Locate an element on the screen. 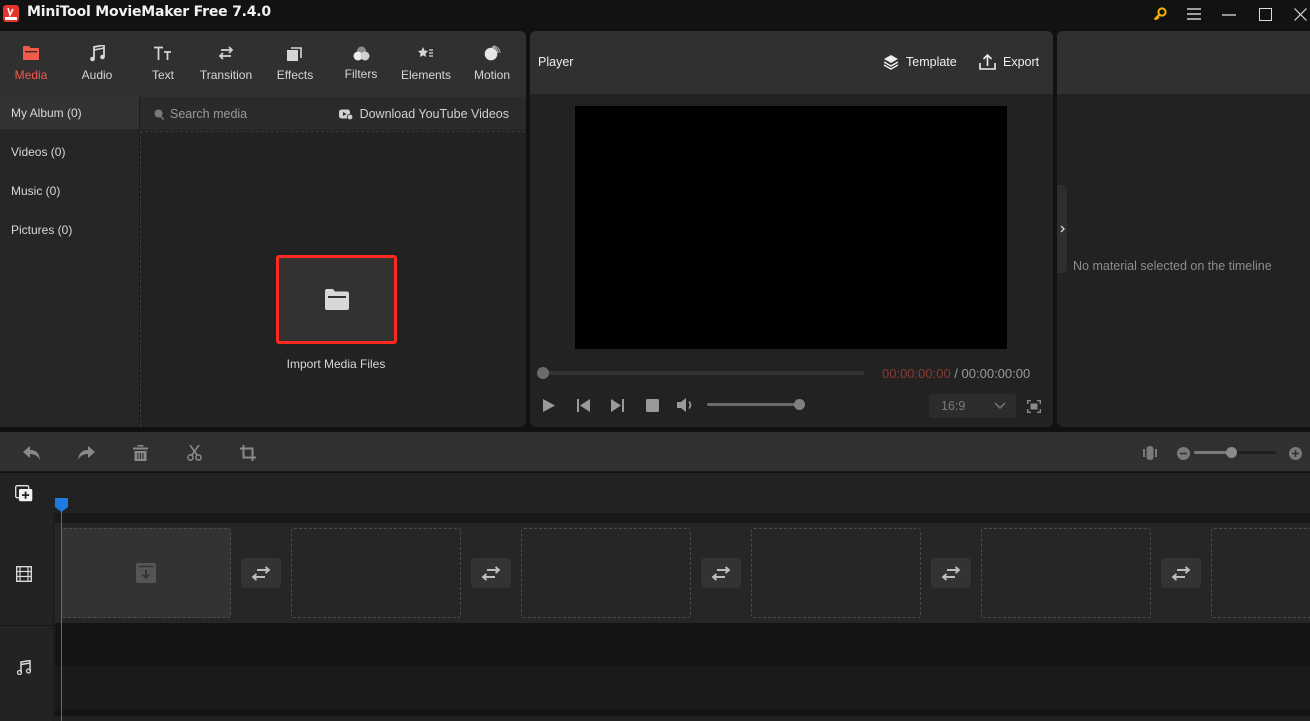 The height and width of the screenshot is (721, 1310). zoom-out-button is located at coordinates (1183, 453).